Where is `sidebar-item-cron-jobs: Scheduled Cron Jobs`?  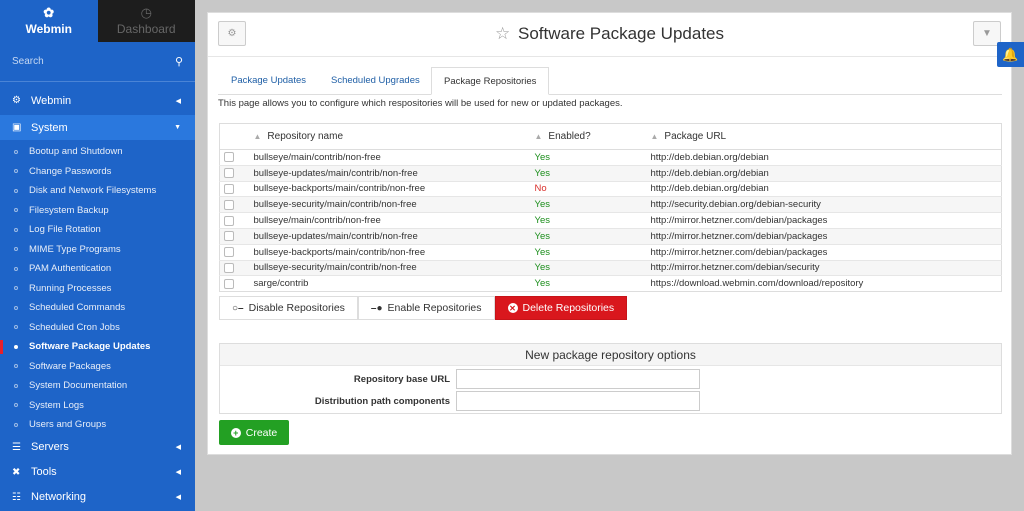 sidebar-item-cron-jobs: Scheduled Cron Jobs is located at coordinates (97, 328).